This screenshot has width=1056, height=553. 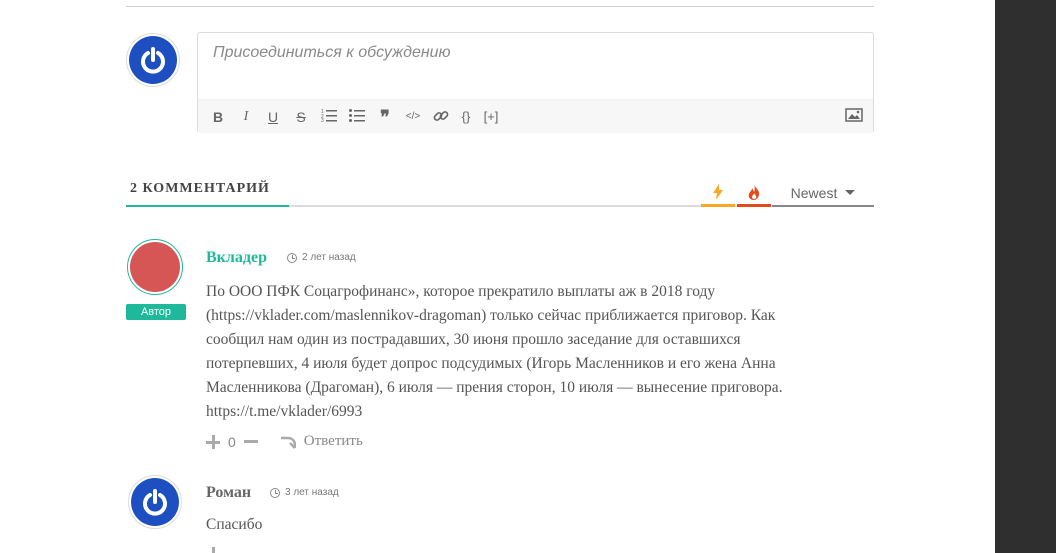 I want to click on source-code-icon: {}, so click(x=466, y=117).